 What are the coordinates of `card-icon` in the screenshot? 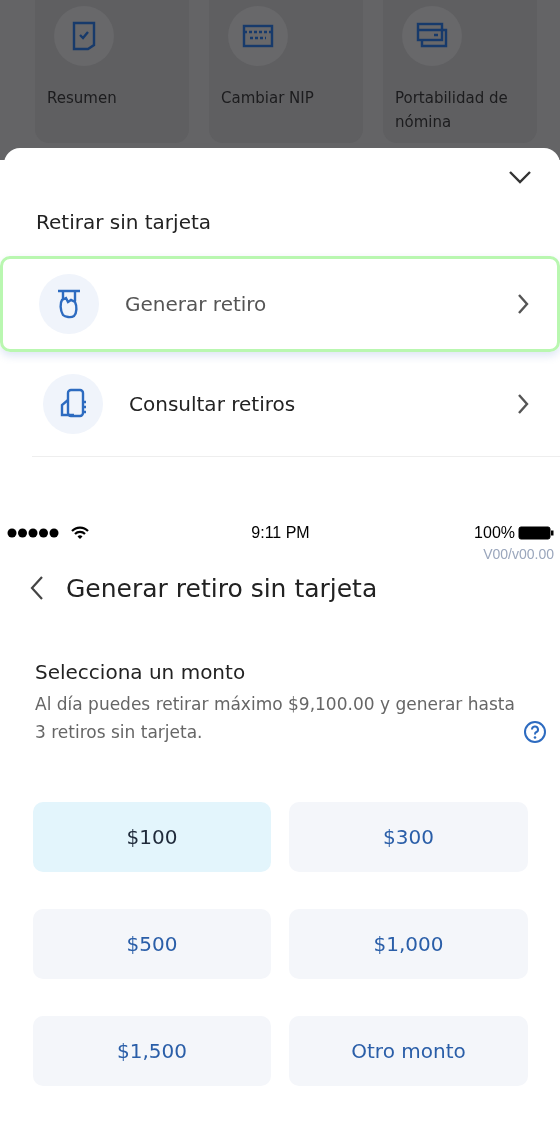 It's located at (258, 36).